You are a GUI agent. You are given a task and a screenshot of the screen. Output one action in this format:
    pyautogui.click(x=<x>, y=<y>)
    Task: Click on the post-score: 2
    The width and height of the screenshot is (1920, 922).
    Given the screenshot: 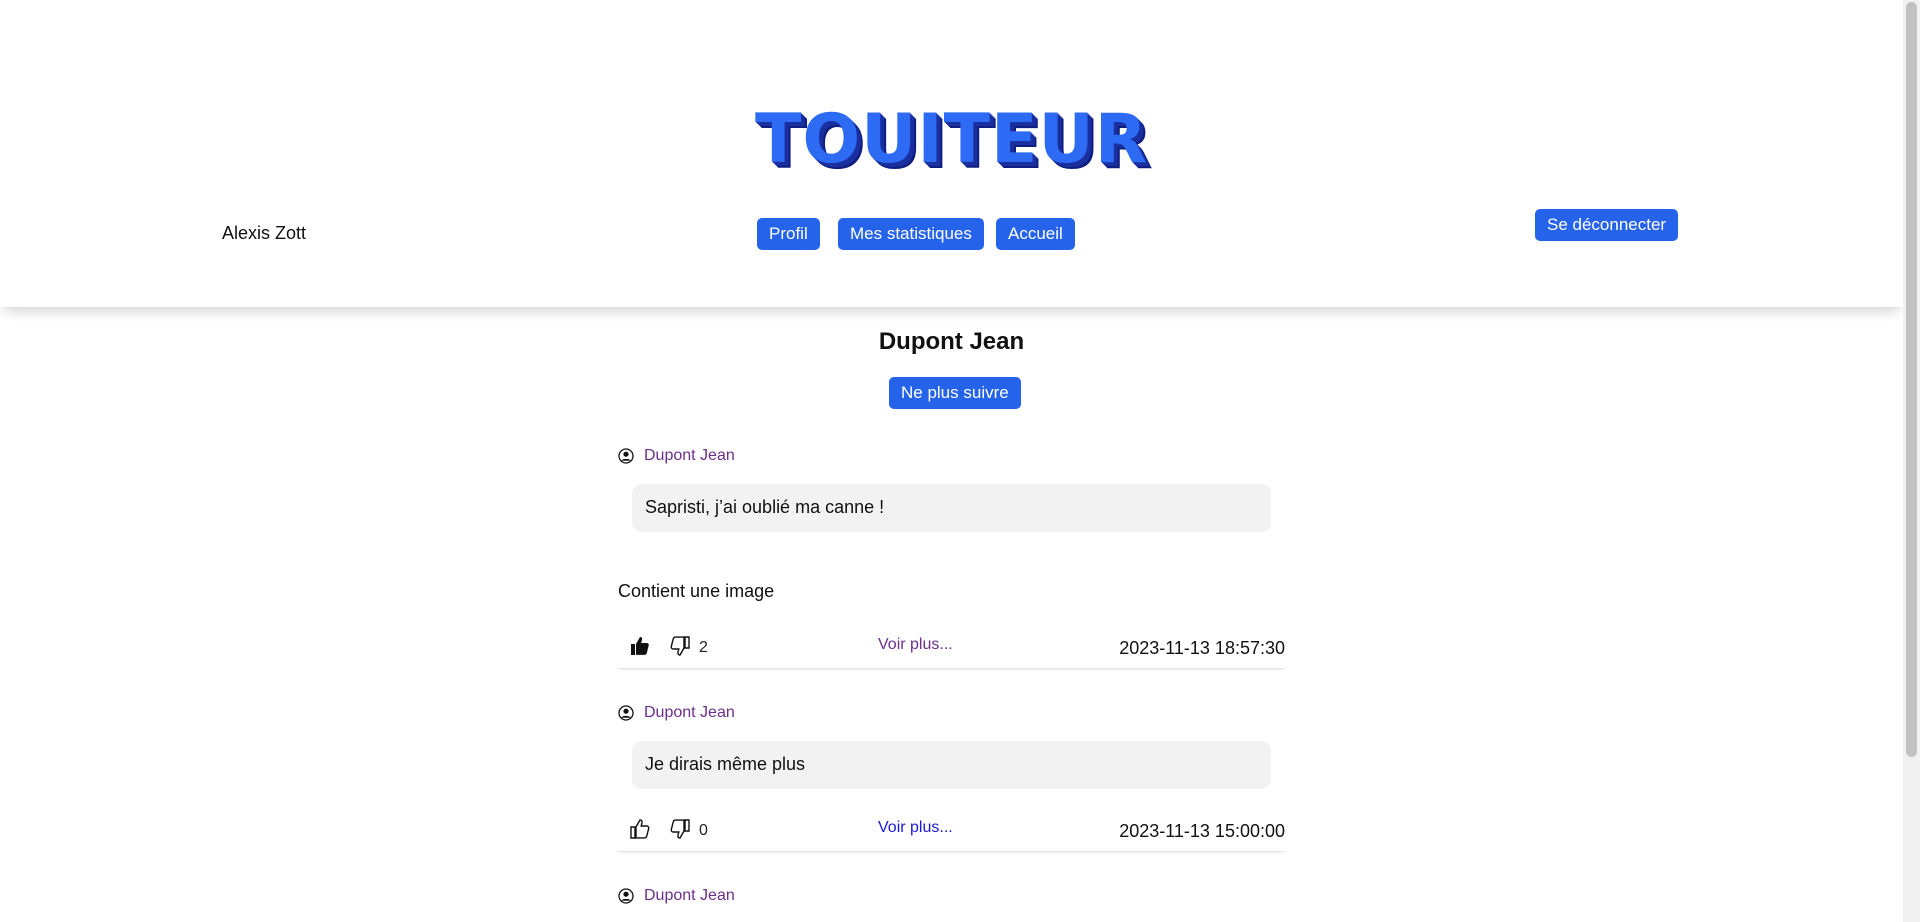 What is the action you would take?
    pyautogui.click(x=703, y=647)
    